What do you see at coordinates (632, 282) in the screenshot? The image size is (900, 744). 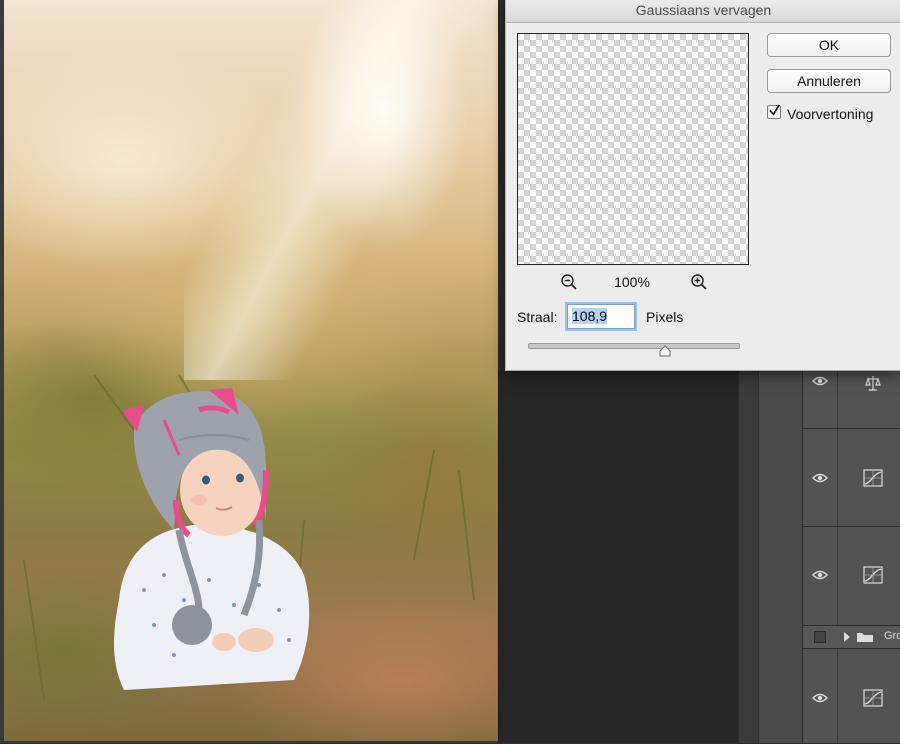 I see `zoom-level: 100%` at bounding box center [632, 282].